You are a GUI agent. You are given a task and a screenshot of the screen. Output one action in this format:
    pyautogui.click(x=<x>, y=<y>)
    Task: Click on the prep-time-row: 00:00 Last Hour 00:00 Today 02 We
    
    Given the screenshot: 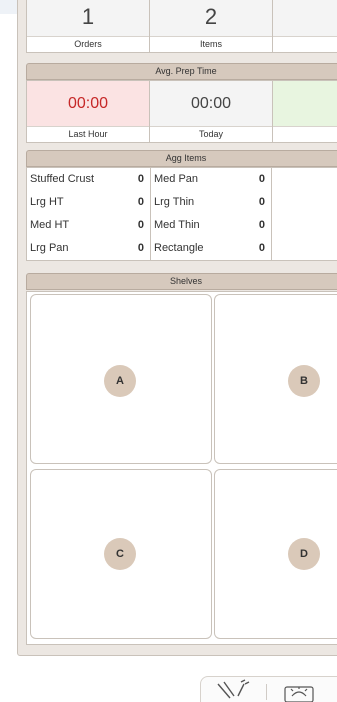 What is the action you would take?
    pyautogui.click(x=181, y=111)
    